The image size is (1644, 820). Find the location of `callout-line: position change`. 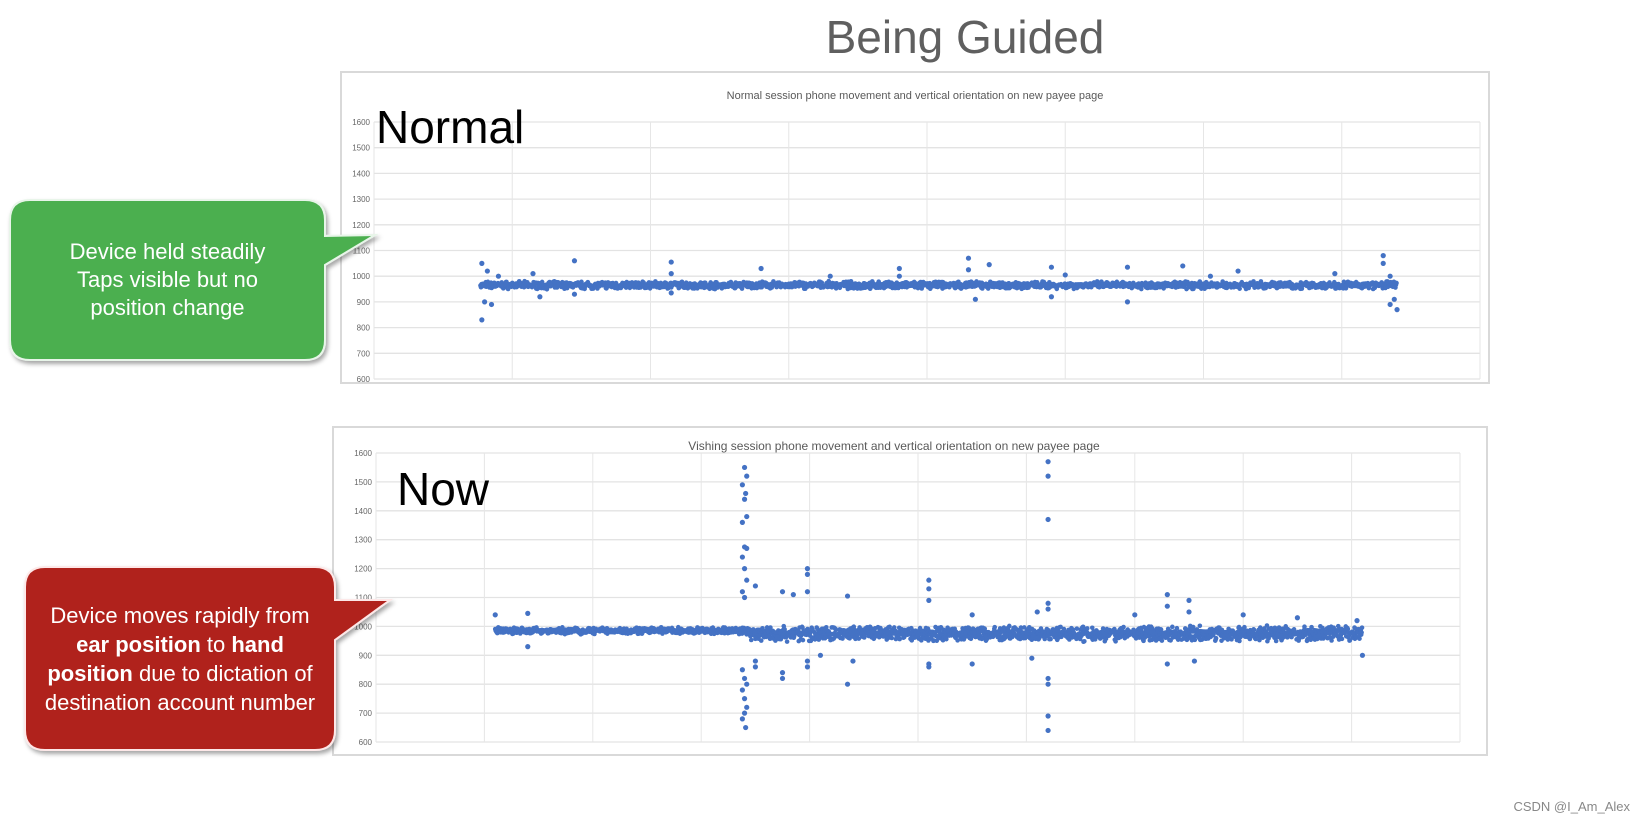

callout-line: position change is located at coordinates (167, 307).